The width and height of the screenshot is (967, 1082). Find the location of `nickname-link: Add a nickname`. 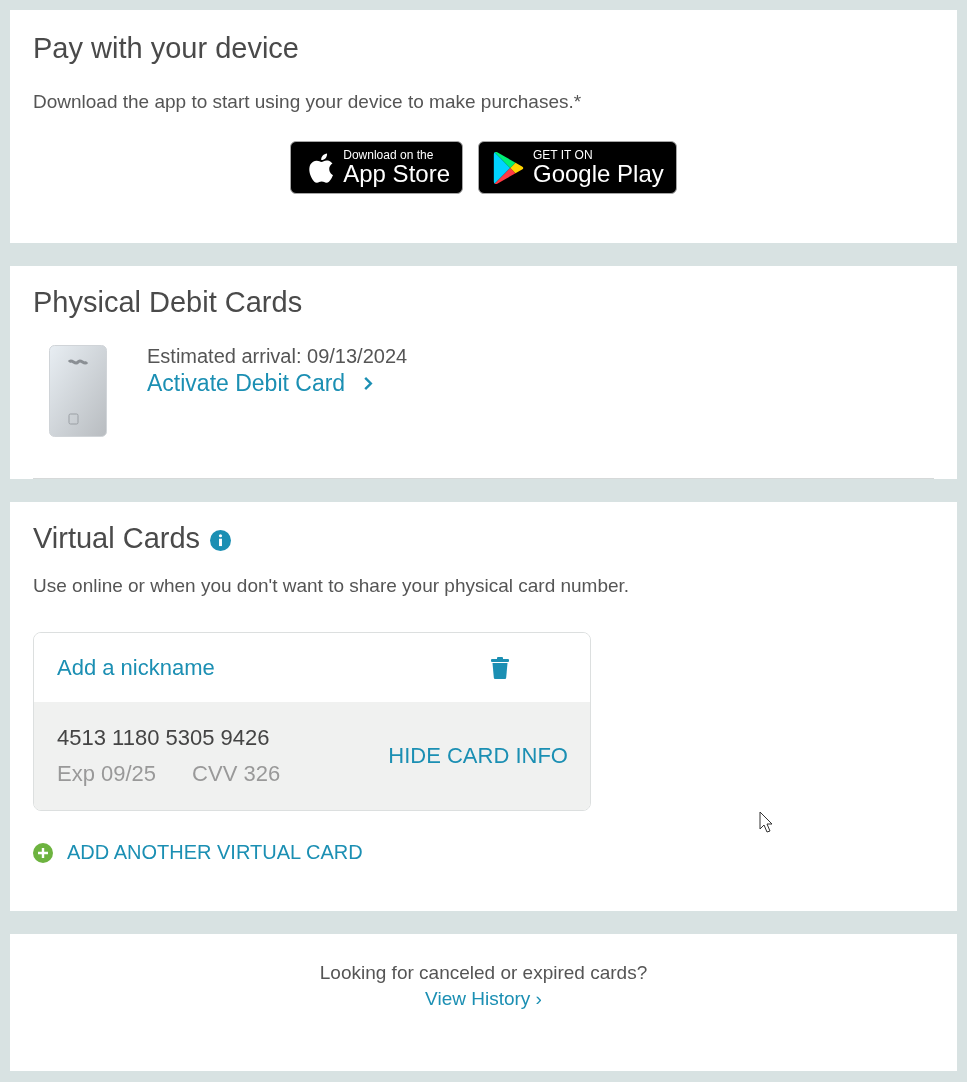

nickname-link: Add a nickname is located at coordinates (136, 667).